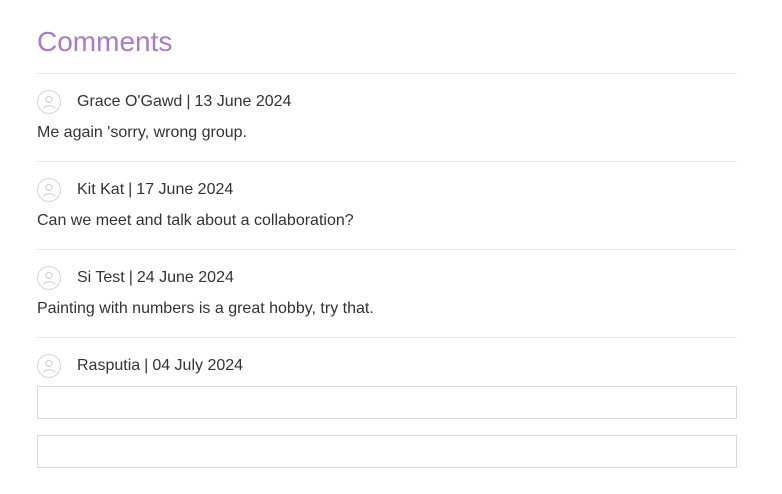  Describe the element at coordinates (101, 189) in the screenshot. I see `comment-author: Kit Kat` at that location.